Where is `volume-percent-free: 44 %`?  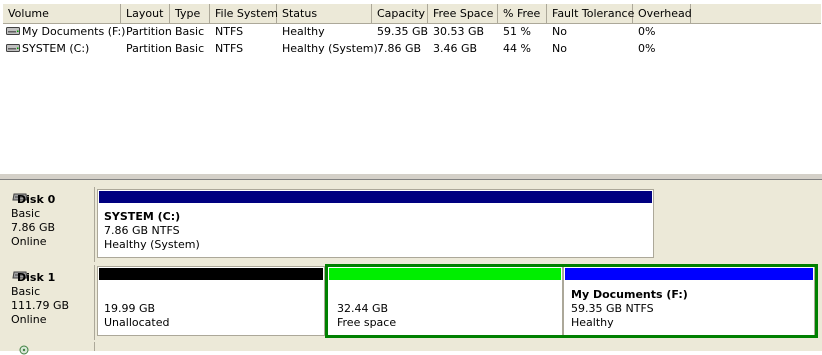
volume-percent-free: 44 % is located at coordinates (517, 48).